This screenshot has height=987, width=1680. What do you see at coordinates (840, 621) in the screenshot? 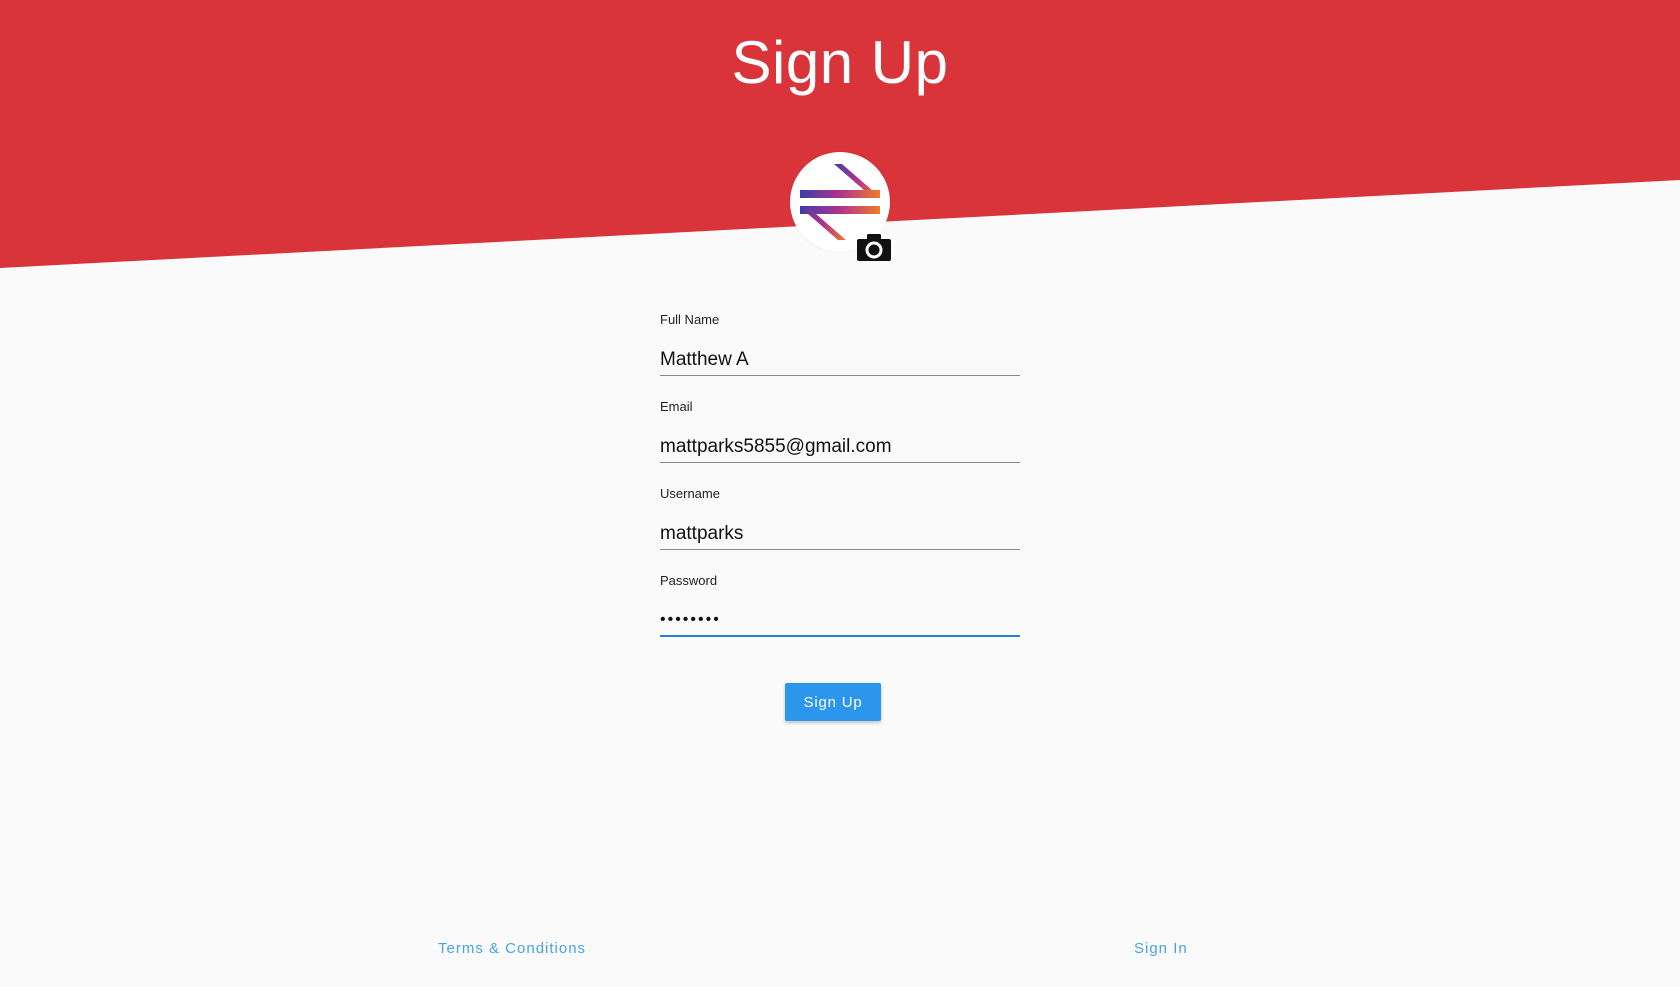
I see `password-input` at bounding box center [840, 621].